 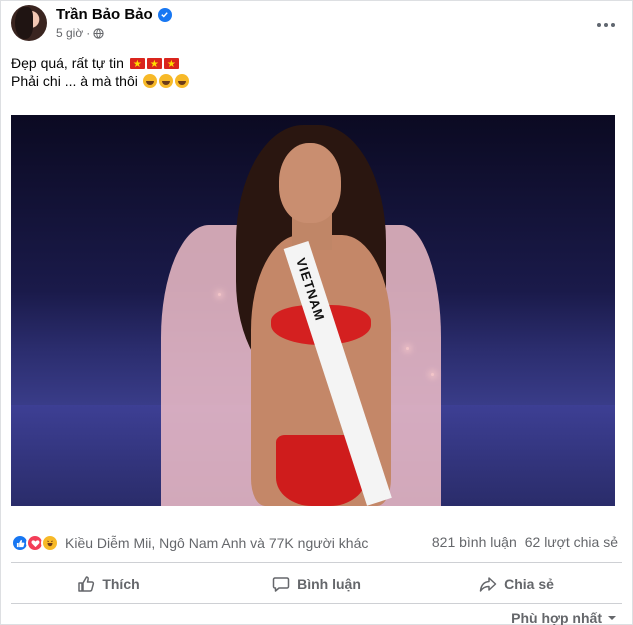 What do you see at coordinates (100, 64) in the screenshot?
I see `caption-line-1: Đẹp quá, rất tự tin` at bounding box center [100, 64].